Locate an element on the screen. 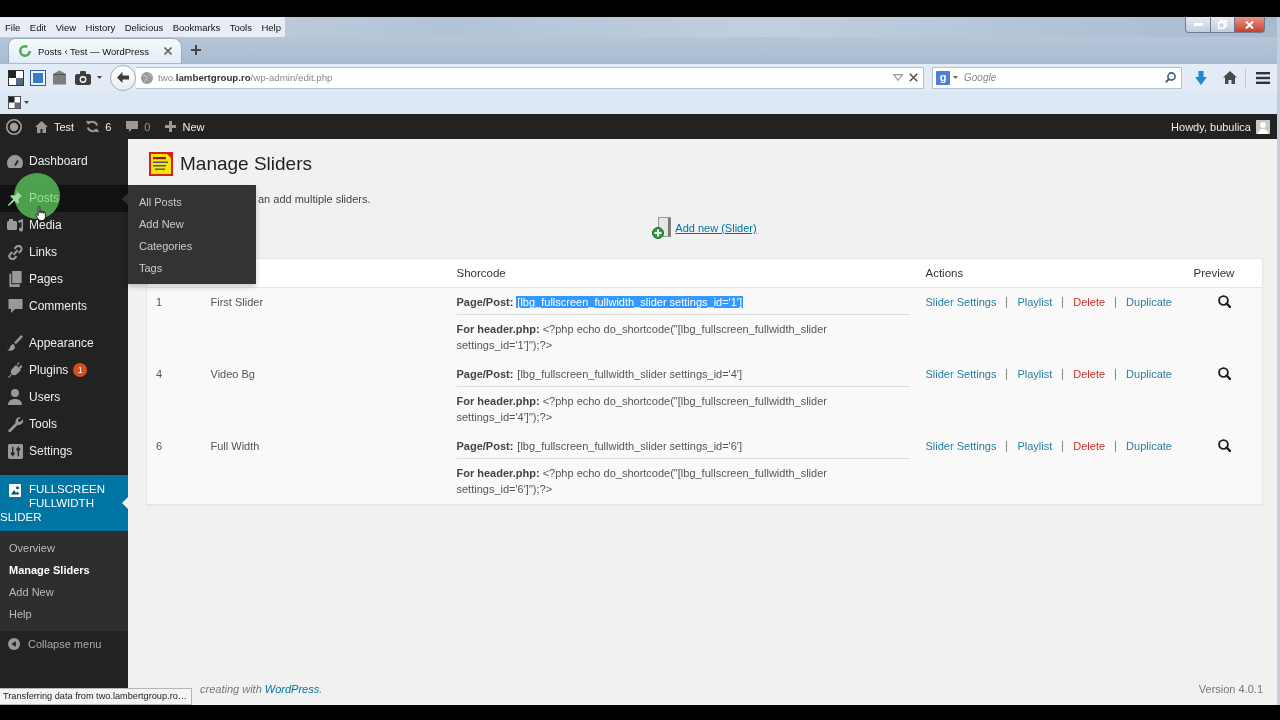 Image resolution: width=1280 pixels, height=720 pixels. restore-button is located at coordinates (1223, 25).